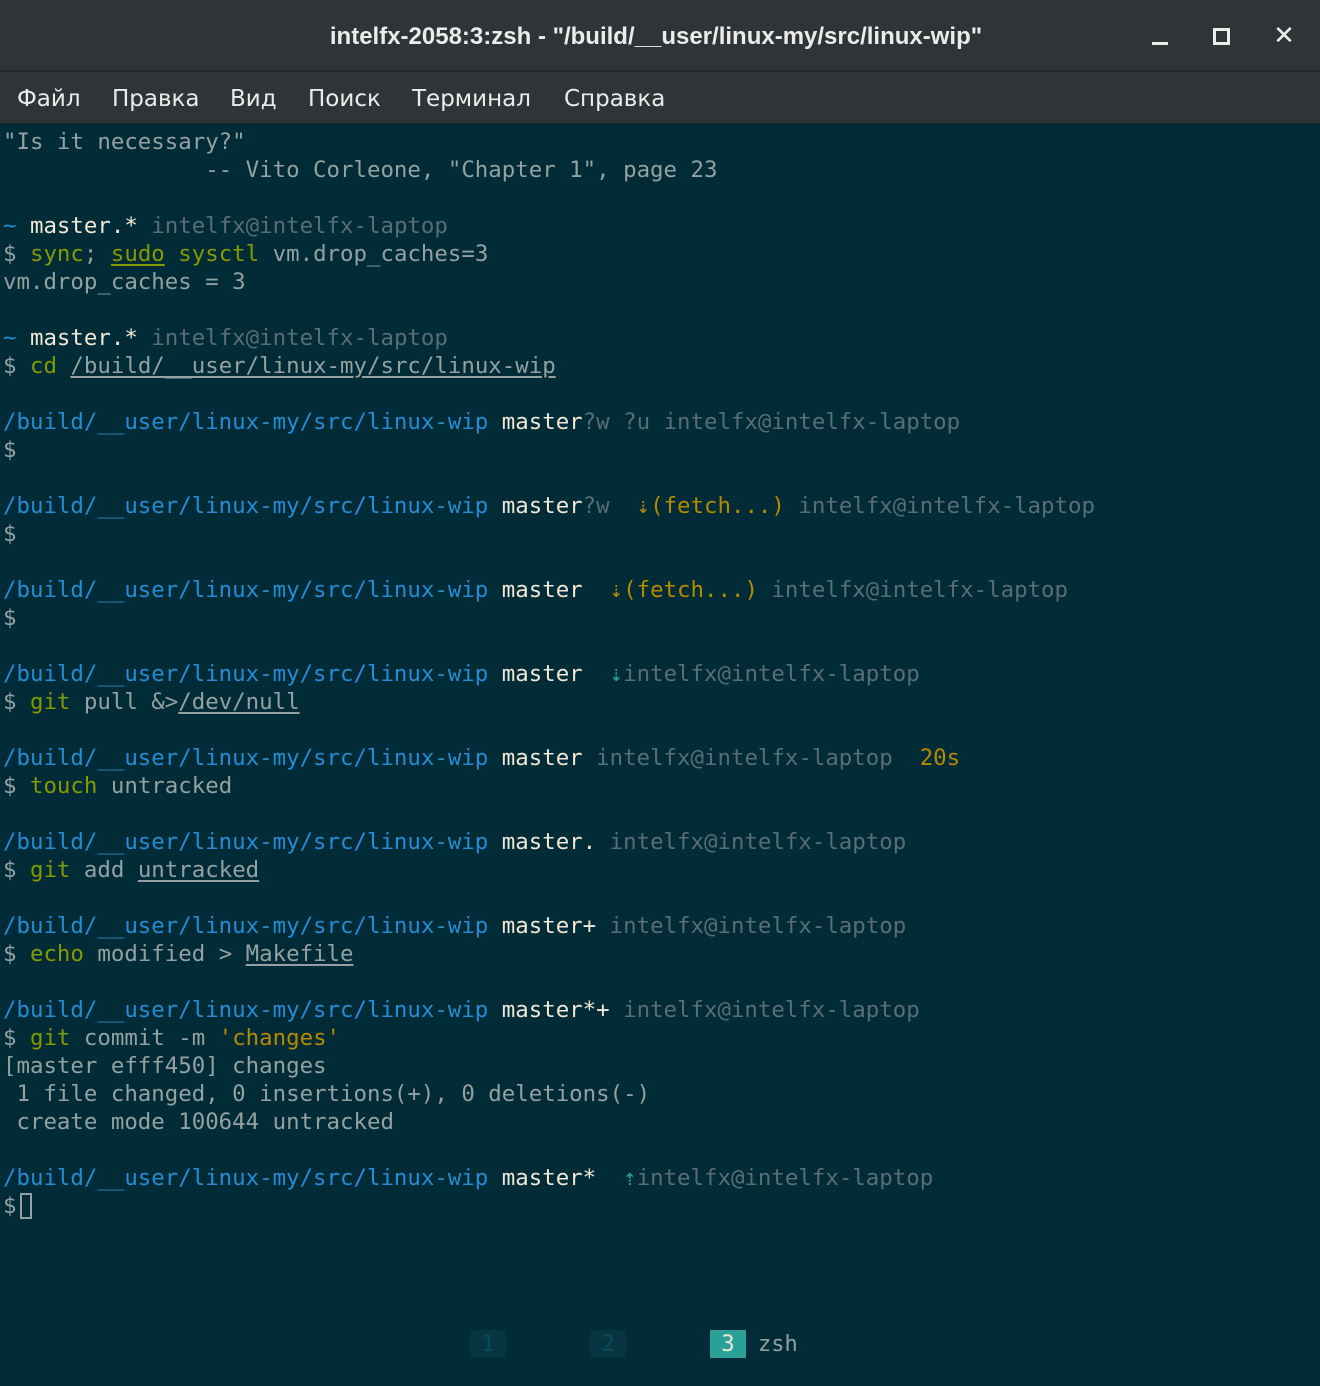 This screenshot has width=1320, height=1386. Describe the element at coordinates (124, 282) in the screenshot. I see `output-line: vm.drop_caches = 3` at that location.